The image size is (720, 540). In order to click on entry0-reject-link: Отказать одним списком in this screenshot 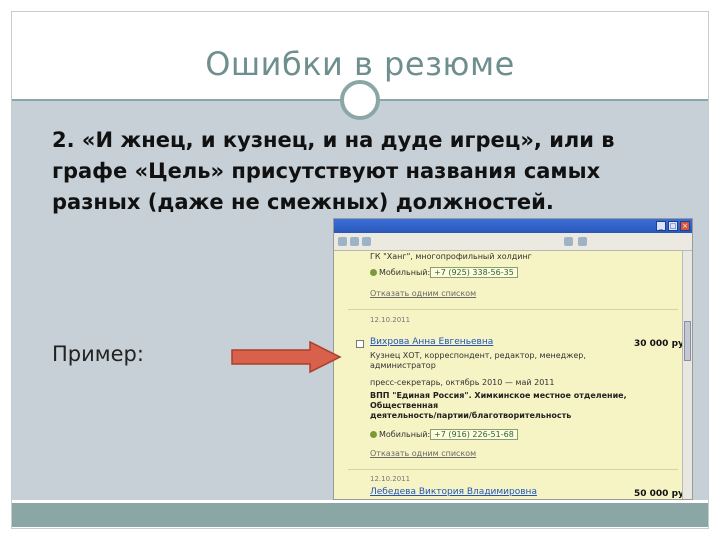, I will do `click(423, 293)`.